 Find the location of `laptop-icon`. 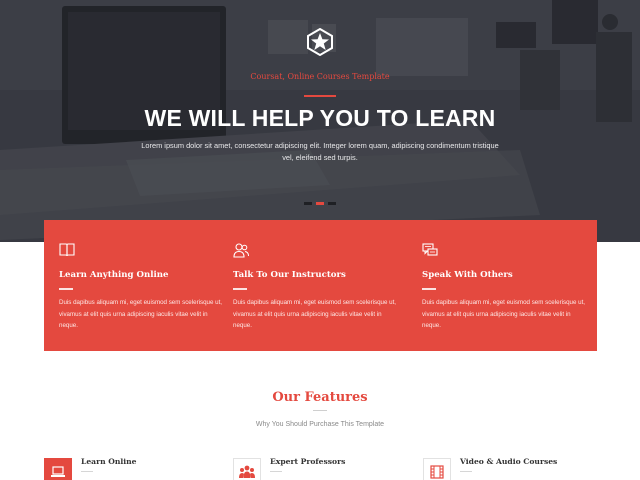

laptop-icon is located at coordinates (58, 471).